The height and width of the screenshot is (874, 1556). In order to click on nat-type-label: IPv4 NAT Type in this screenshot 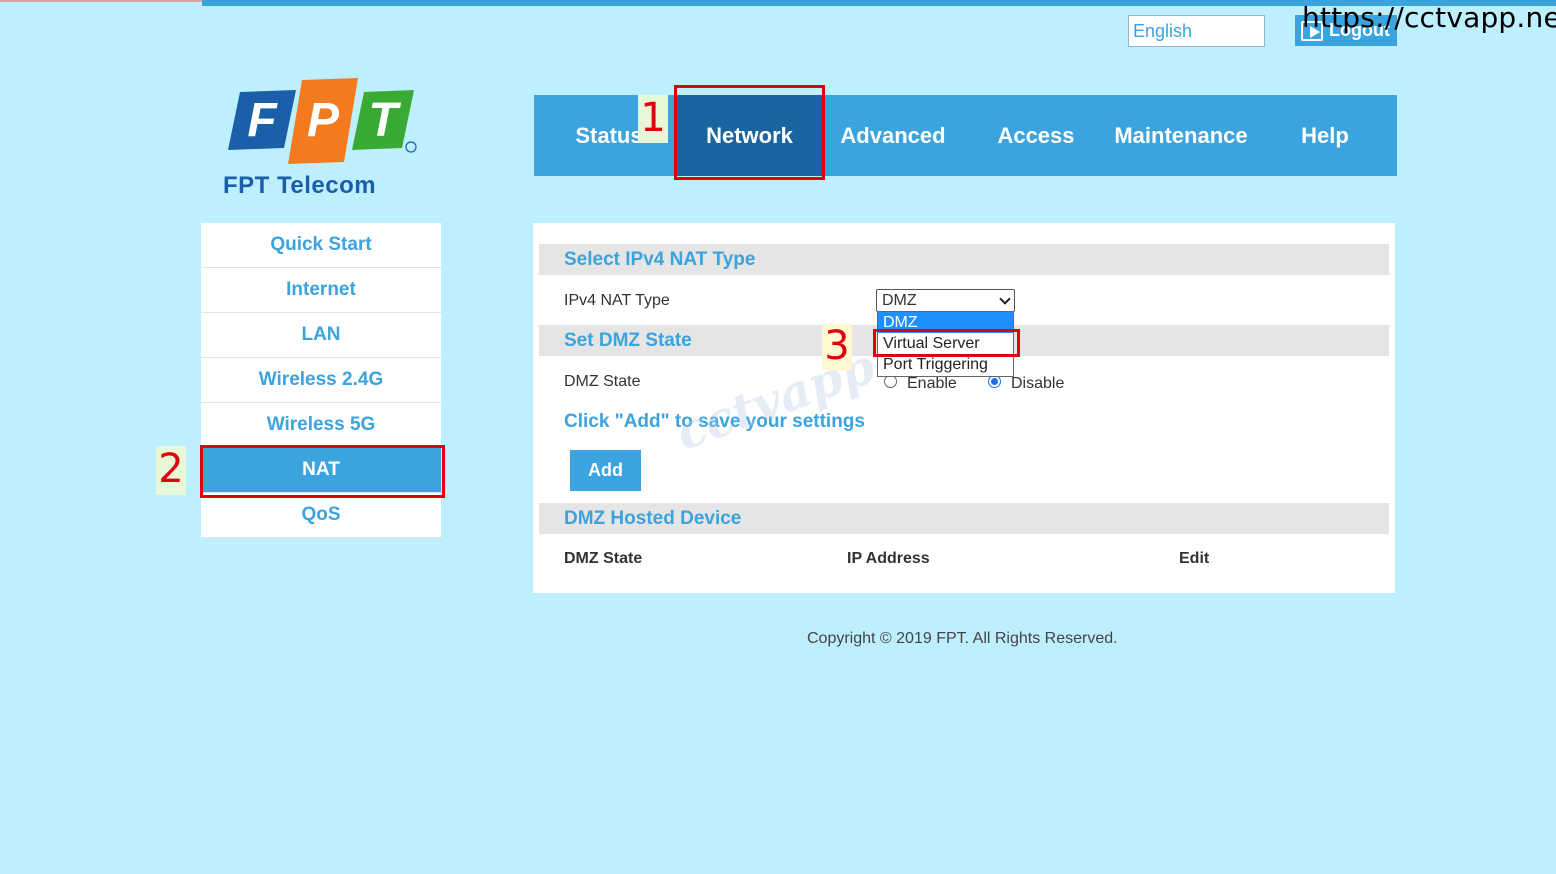, I will do `click(617, 300)`.